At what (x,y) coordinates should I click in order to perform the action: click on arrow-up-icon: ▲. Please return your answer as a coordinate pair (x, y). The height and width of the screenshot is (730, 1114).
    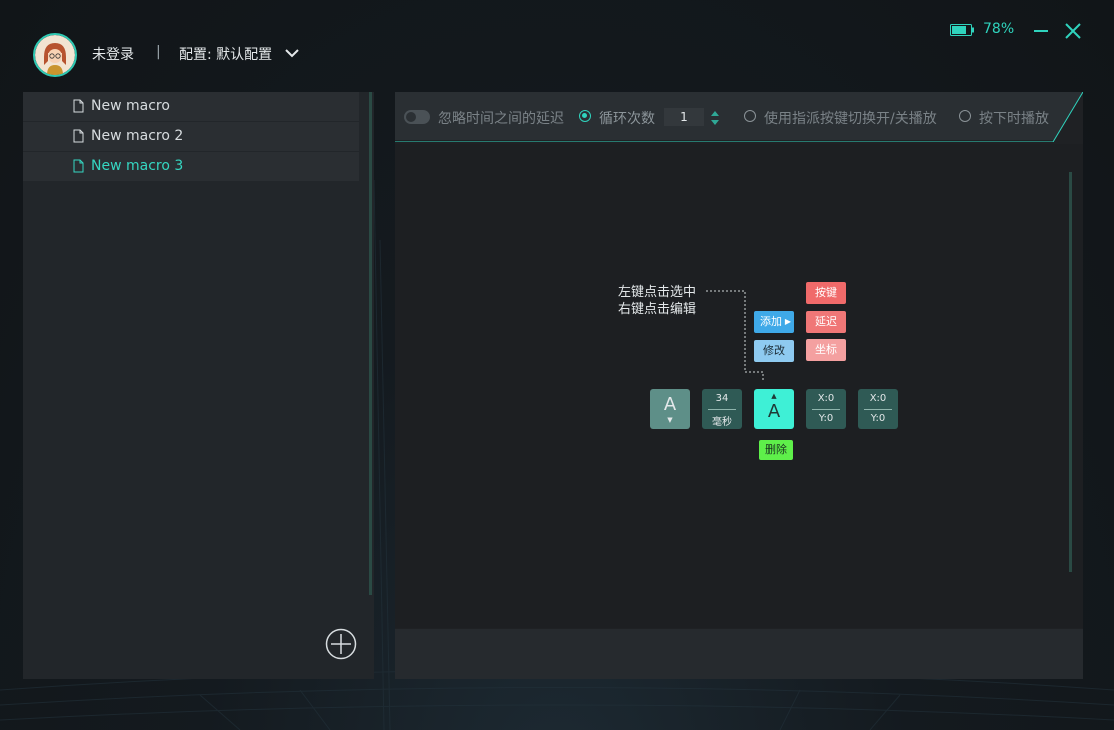
    Looking at the image, I should click on (774, 396).